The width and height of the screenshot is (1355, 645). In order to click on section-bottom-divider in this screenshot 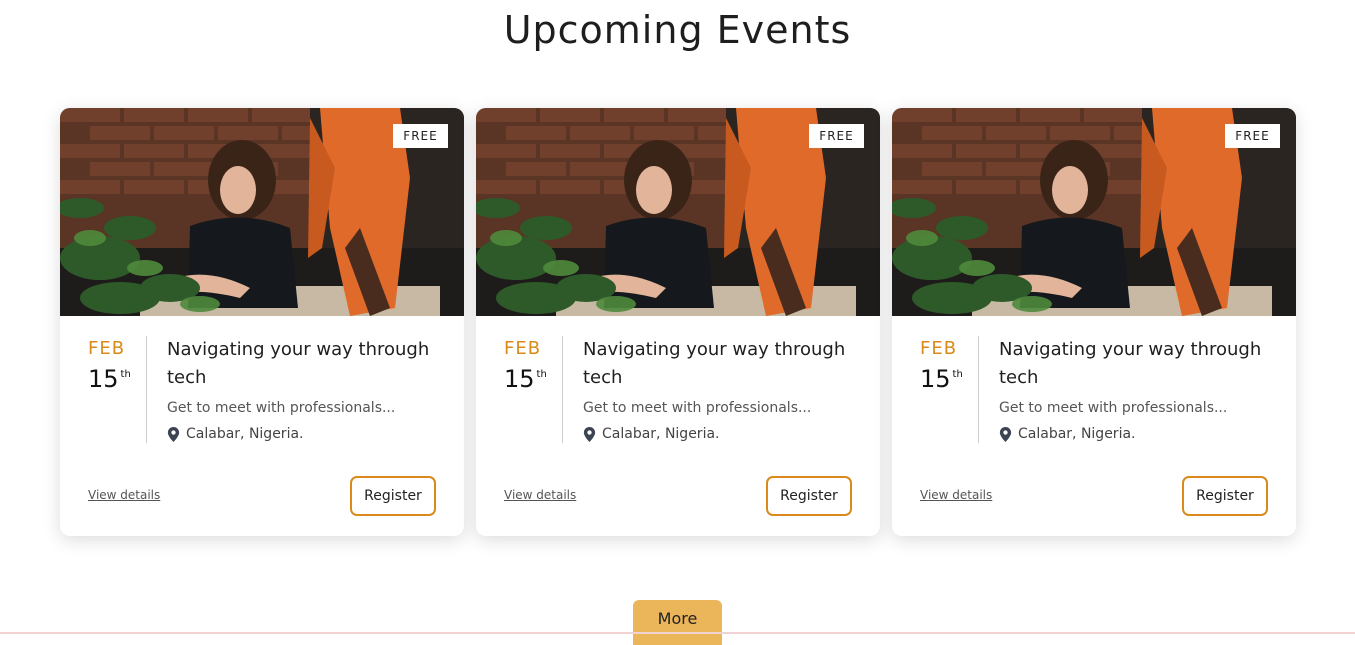, I will do `click(677, 633)`.